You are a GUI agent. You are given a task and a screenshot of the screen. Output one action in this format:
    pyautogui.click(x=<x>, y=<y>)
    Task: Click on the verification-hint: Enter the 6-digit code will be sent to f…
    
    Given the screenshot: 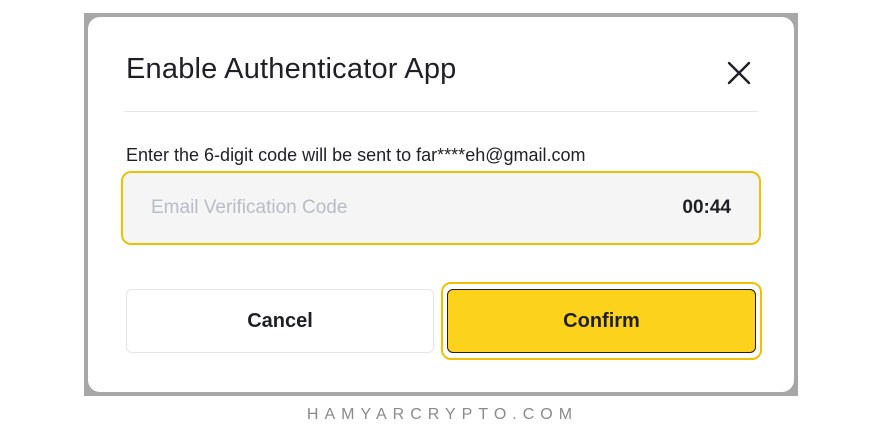 What is the action you would take?
    pyautogui.click(x=356, y=155)
    